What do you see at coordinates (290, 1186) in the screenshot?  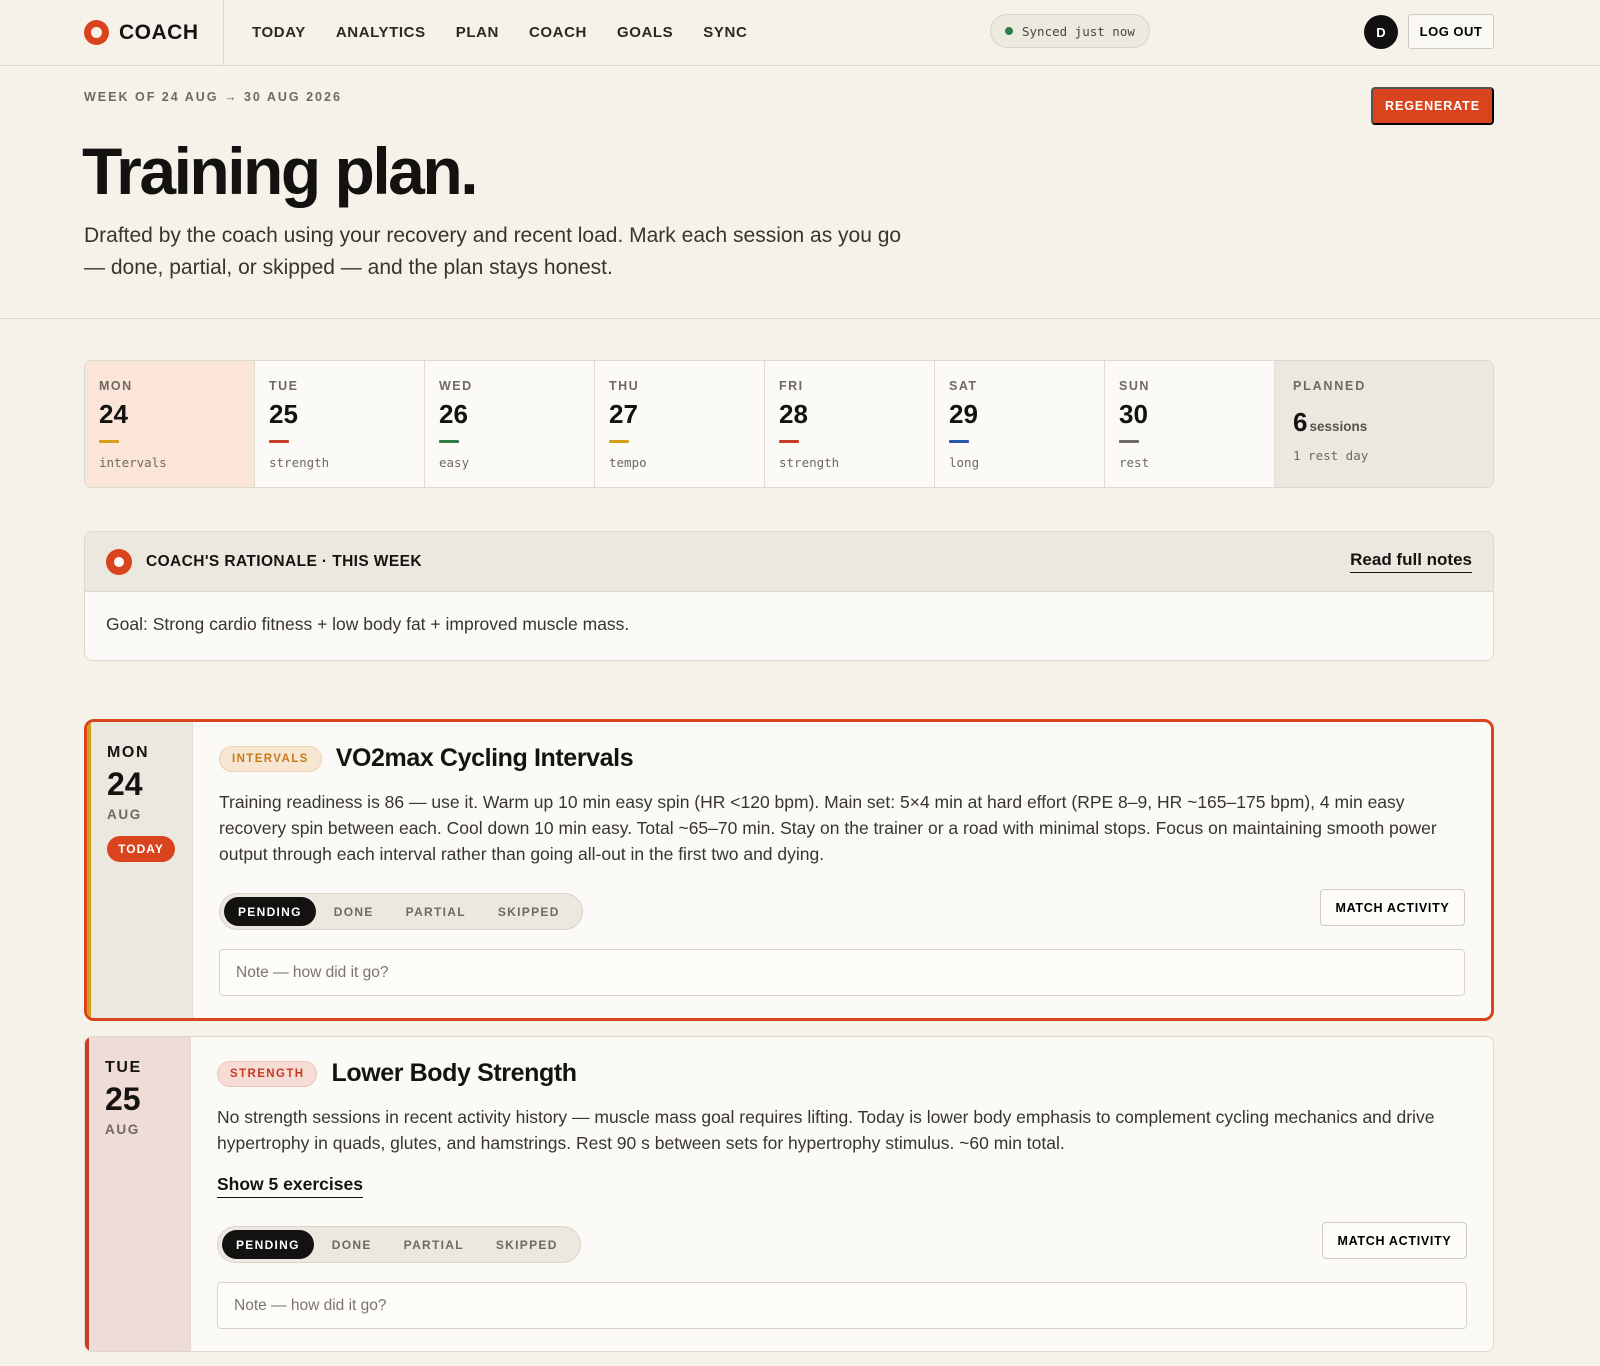 I see `show-exercises-link: Show 5 exercises` at bounding box center [290, 1186].